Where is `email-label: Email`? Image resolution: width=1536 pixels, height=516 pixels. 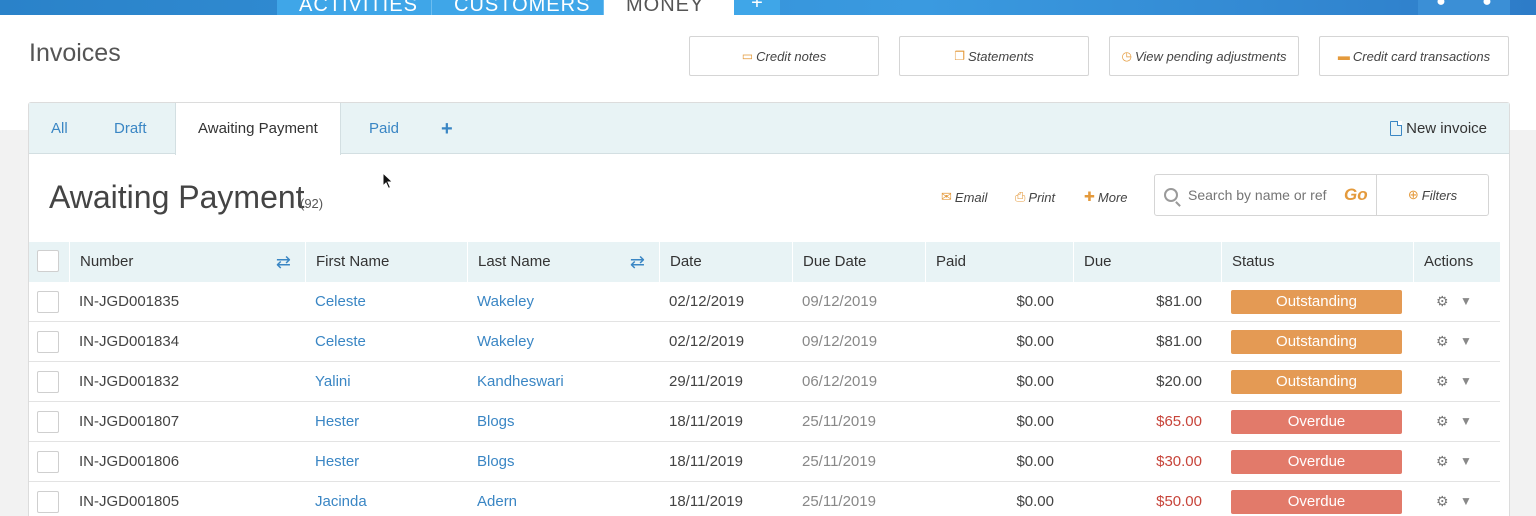
email-label: Email is located at coordinates (971, 197).